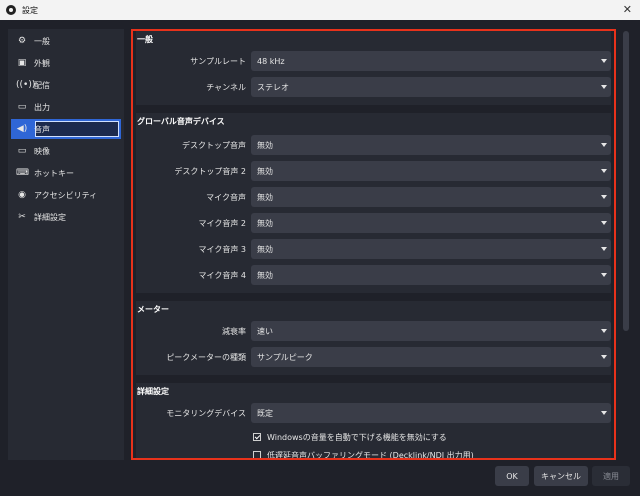 Image resolution: width=640 pixels, height=496 pixels. What do you see at coordinates (153, 309) in the screenshot?
I see `group-title: メーター` at bounding box center [153, 309].